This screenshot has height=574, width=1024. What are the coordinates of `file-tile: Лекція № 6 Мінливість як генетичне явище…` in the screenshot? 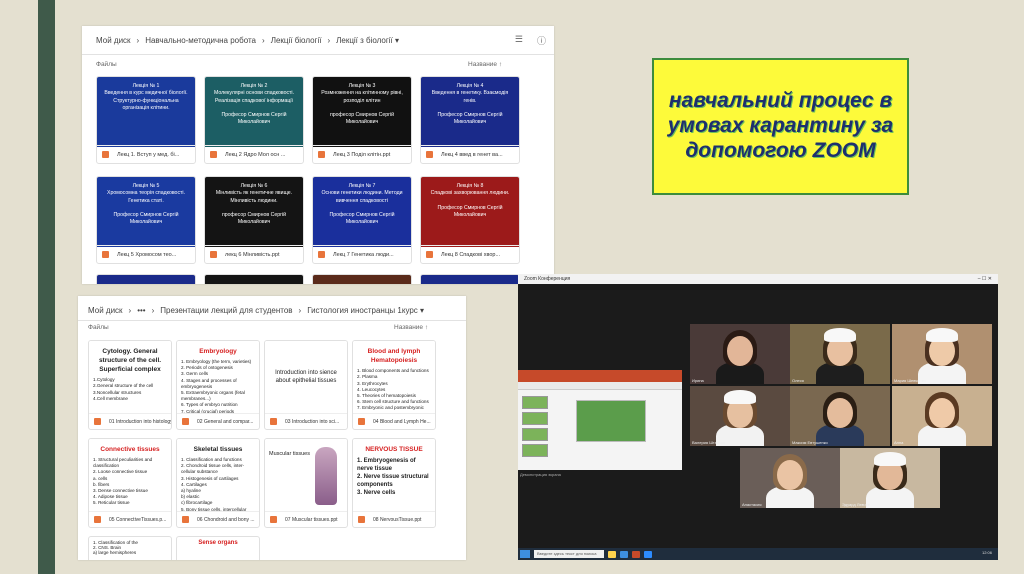 It's located at (254, 220).